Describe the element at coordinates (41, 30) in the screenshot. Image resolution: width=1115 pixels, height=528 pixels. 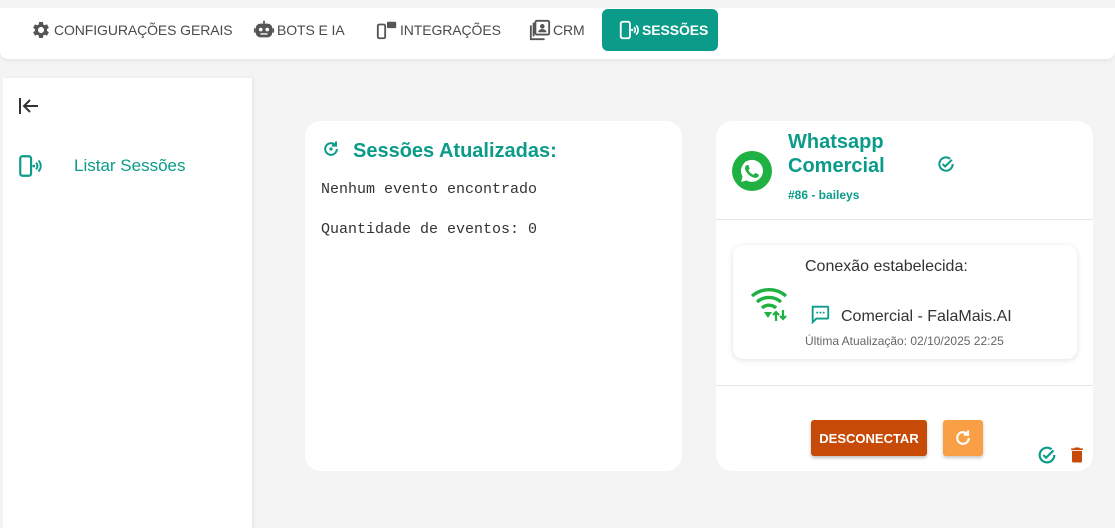
I see `gear-icon` at that location.